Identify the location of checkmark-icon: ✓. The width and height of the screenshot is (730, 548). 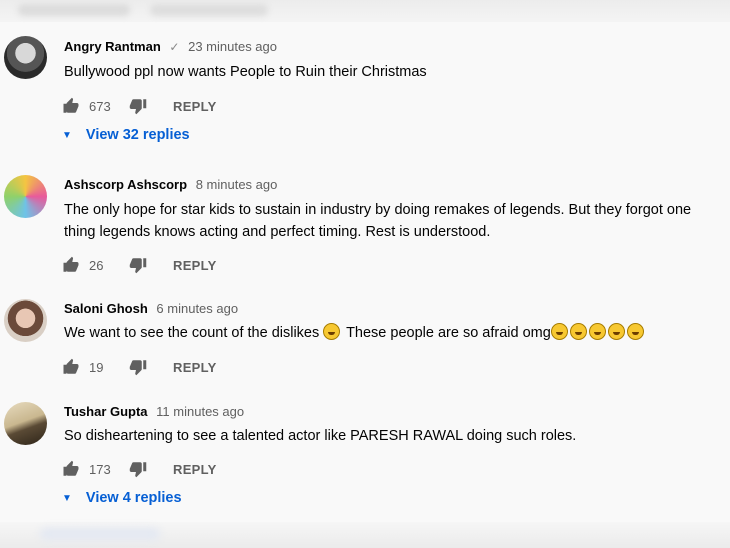
(174, 47).